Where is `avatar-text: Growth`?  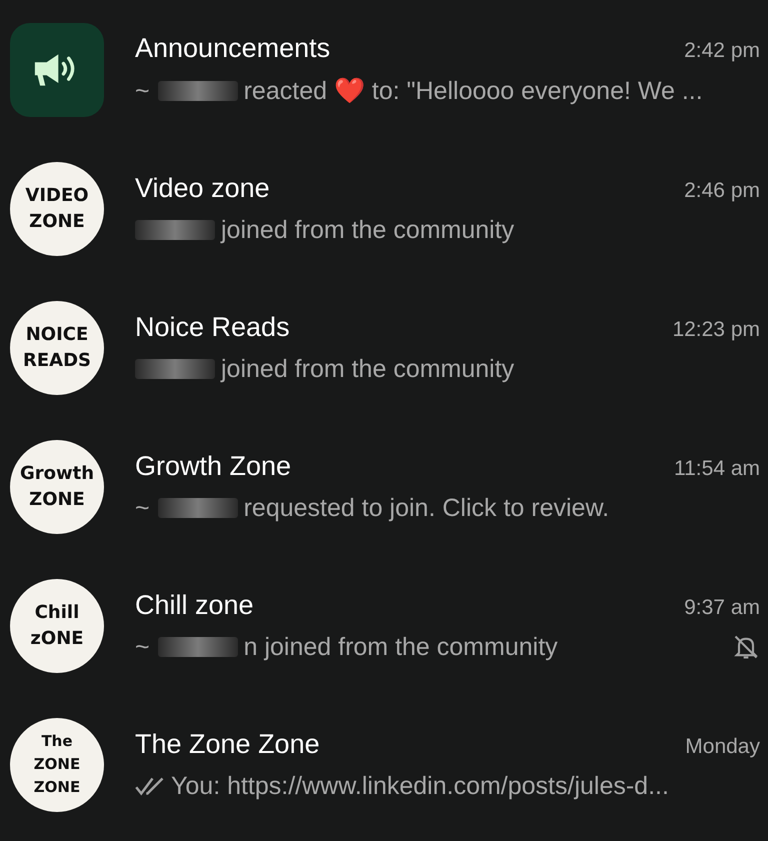
avatar-text: Growth is located at coordinates (57, 473).